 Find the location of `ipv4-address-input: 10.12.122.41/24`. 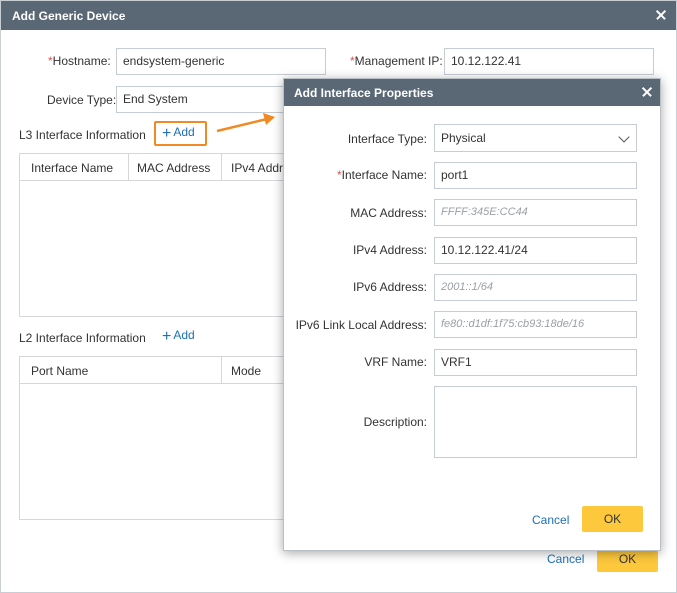

ipv4-address-input: 10.12.122.41/24 is located at coordinates (535, 250).